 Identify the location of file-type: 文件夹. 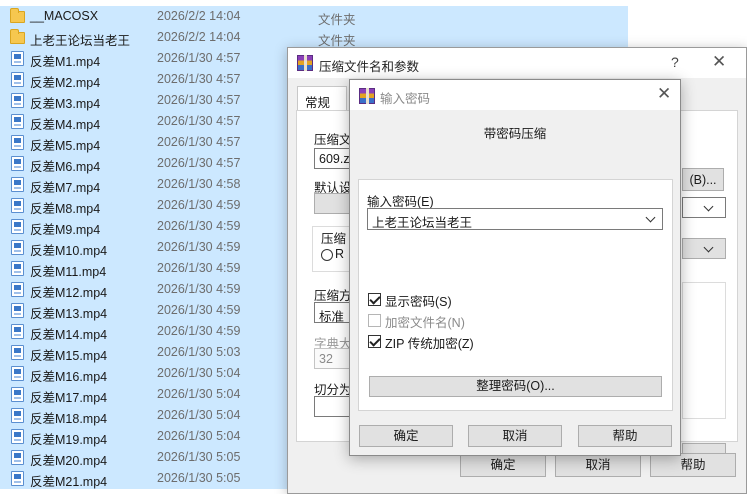
(337, 20).